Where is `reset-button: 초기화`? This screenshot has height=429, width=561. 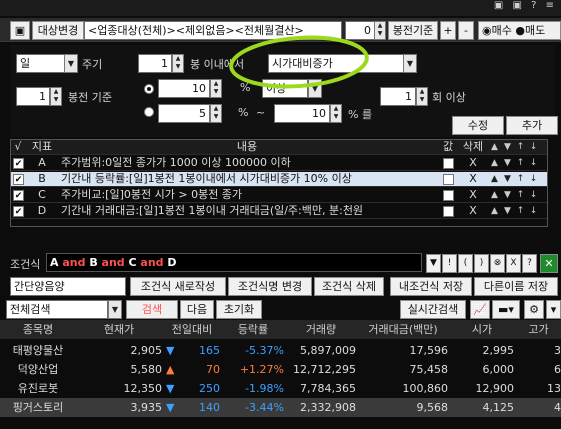
reset-button: 초기화 is located at coordinates (239, 309).